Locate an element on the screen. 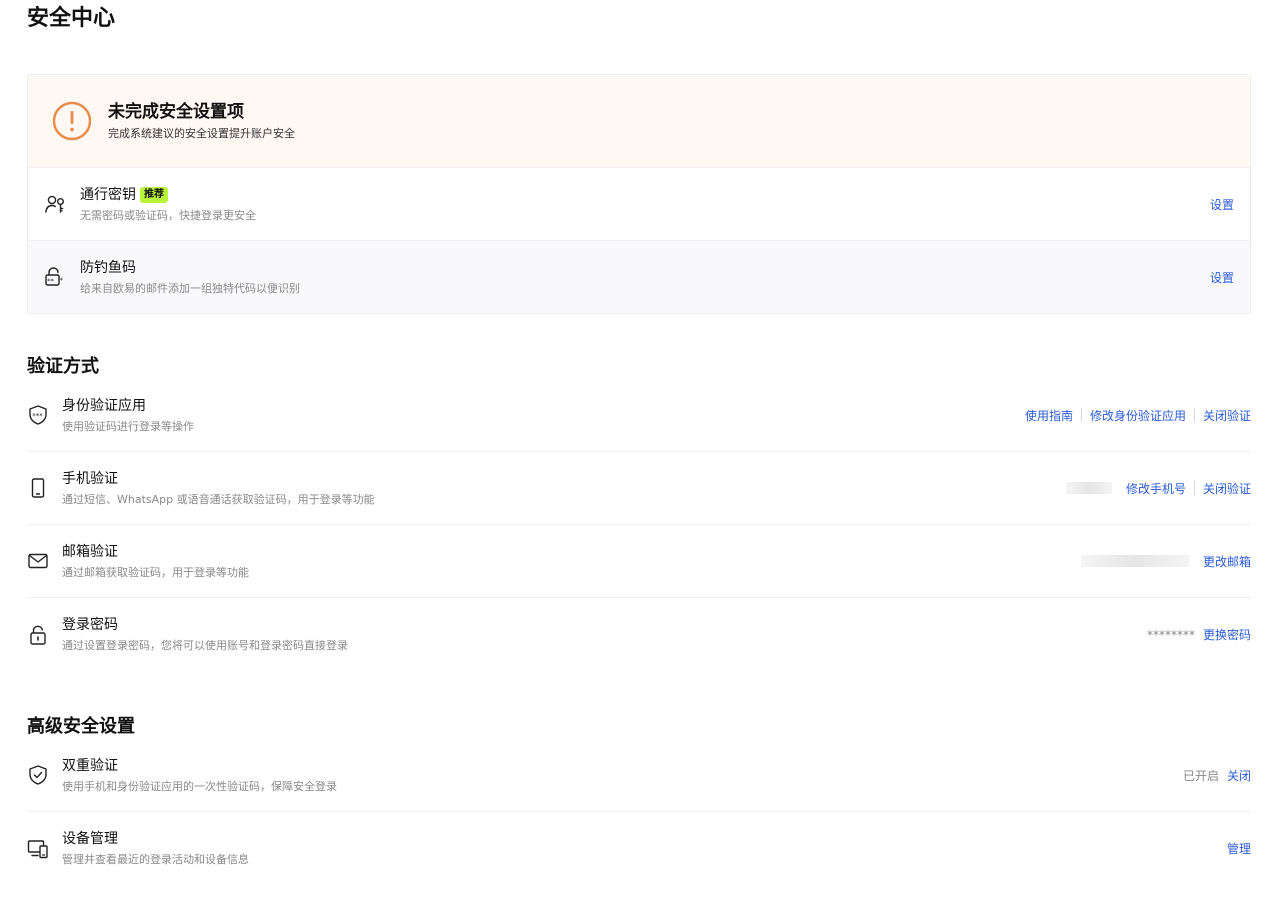 This screenshot has width=1278, height=904. phone-icon is located at coordinates (38, 488).